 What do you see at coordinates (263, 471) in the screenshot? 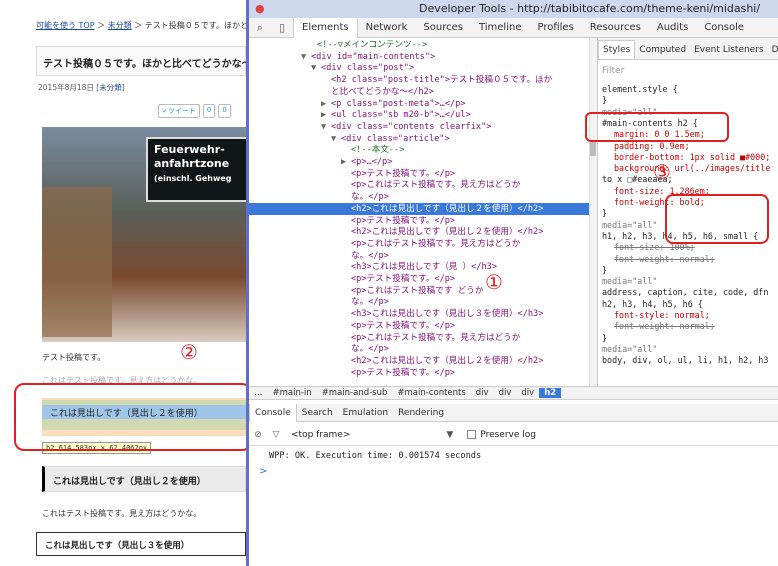
I see `console-prompt: >` at bounding box center [263, 471].